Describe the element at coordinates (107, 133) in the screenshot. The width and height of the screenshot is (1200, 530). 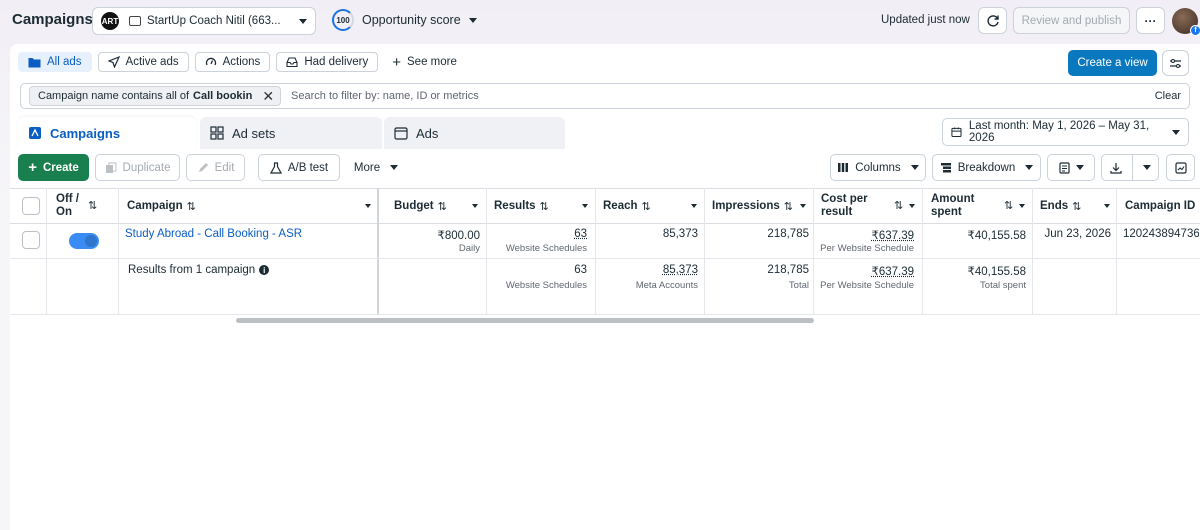
I see `tab-campaigns: Campaigns` at that location.